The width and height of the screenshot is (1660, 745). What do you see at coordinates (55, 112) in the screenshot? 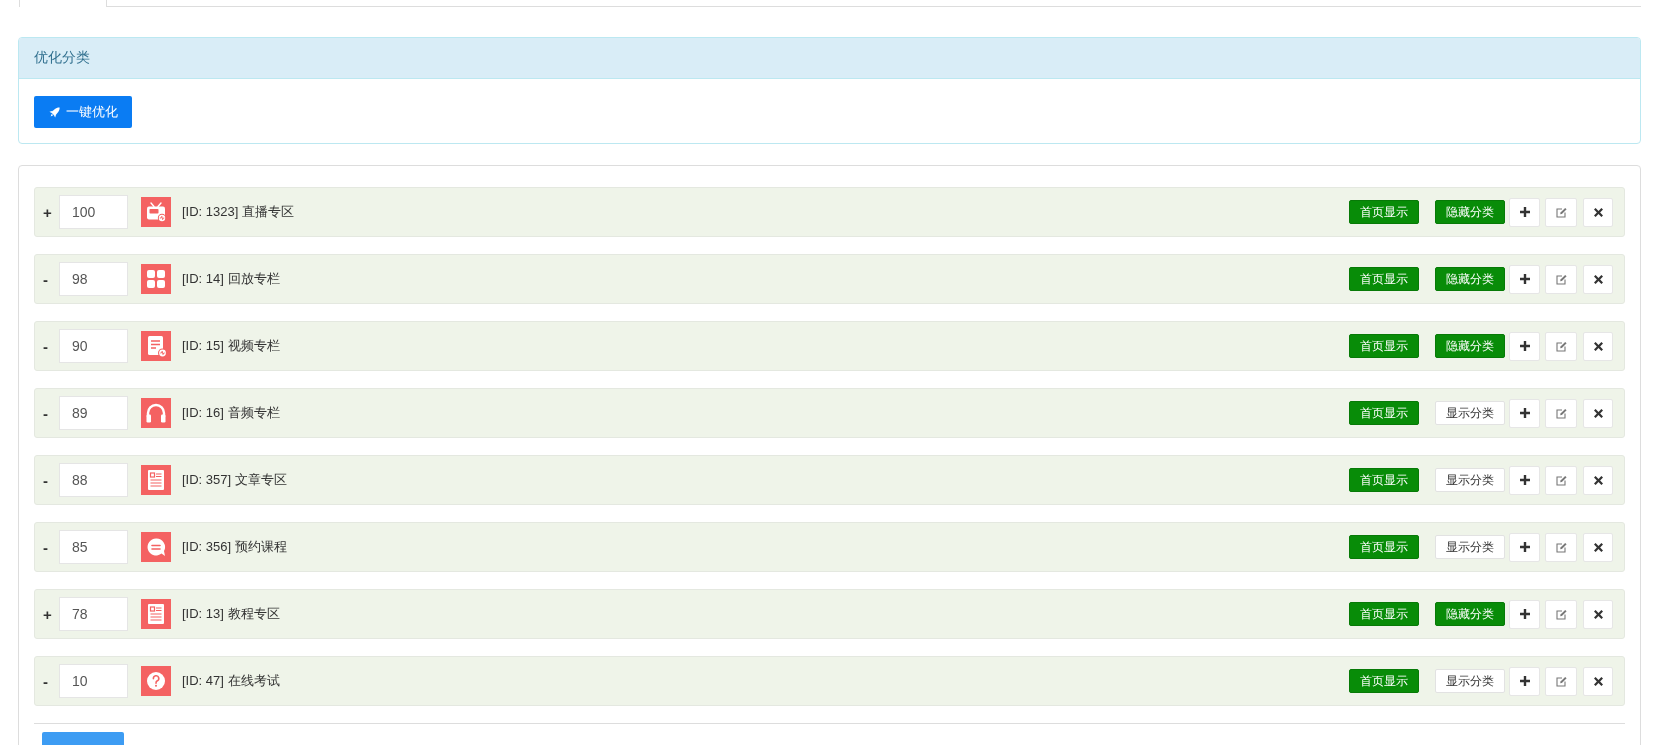
I see `rocket-icon` at bounding box center [55, 112].